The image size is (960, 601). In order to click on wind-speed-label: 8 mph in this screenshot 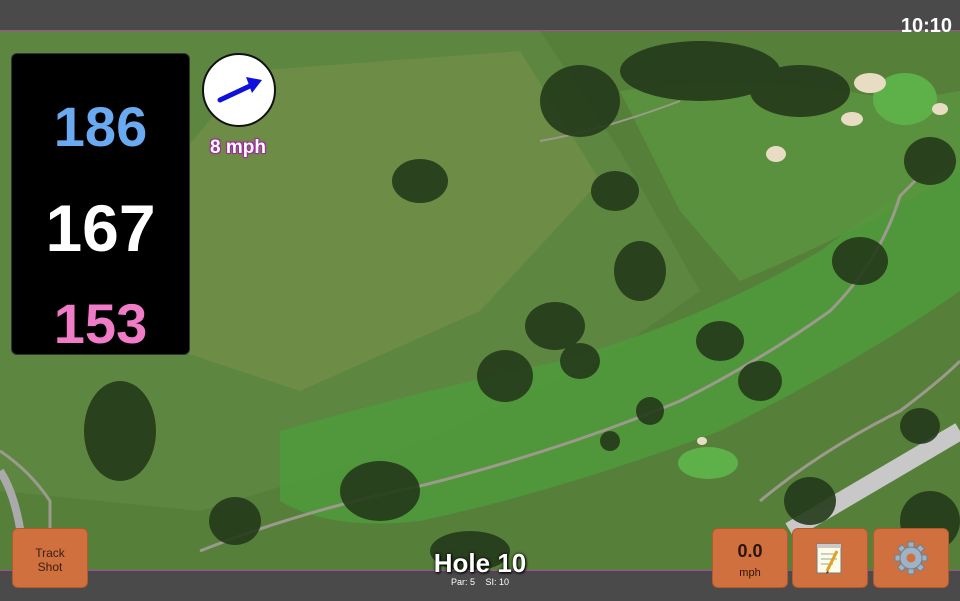, I will do `click(238, 147)`.